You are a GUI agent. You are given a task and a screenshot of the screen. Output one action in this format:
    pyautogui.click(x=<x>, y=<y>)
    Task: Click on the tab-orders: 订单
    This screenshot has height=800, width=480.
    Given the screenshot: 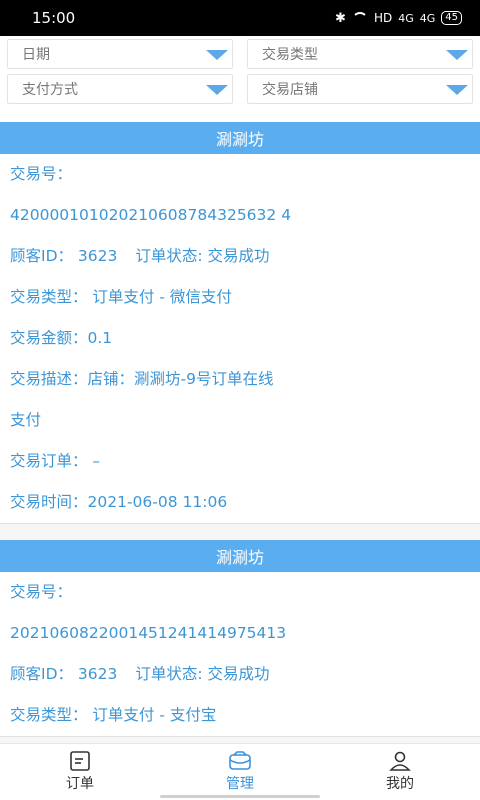 What is the action you would take?
    pyautogui.click(x=80, y=772)
    